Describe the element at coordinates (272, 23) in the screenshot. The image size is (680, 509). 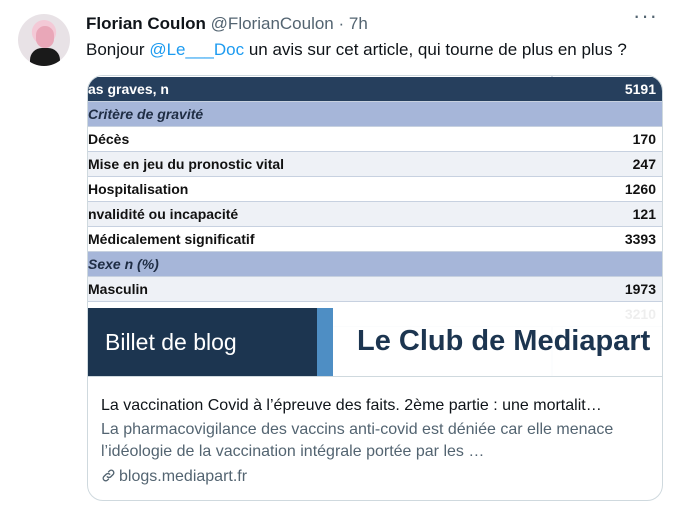
I see `author-handle: @FlorianCoulon` at that location.